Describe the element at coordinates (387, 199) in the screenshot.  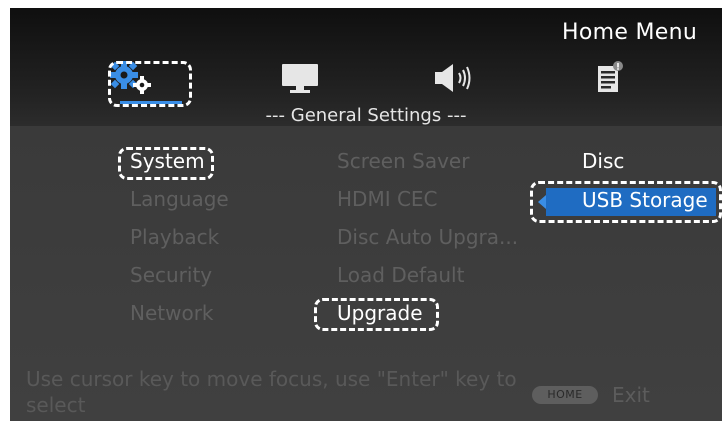
I see `menu-item-hdmi-cec: HDMI CEC` at that location.